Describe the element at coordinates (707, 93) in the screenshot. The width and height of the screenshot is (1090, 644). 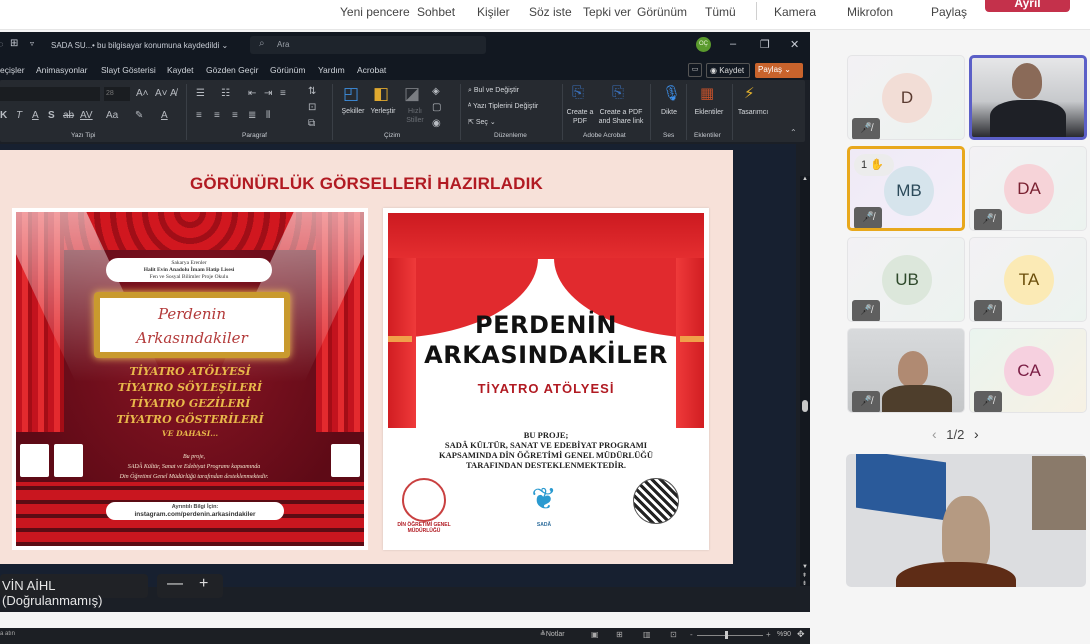
I see `addins-icon: ▦` at that location.